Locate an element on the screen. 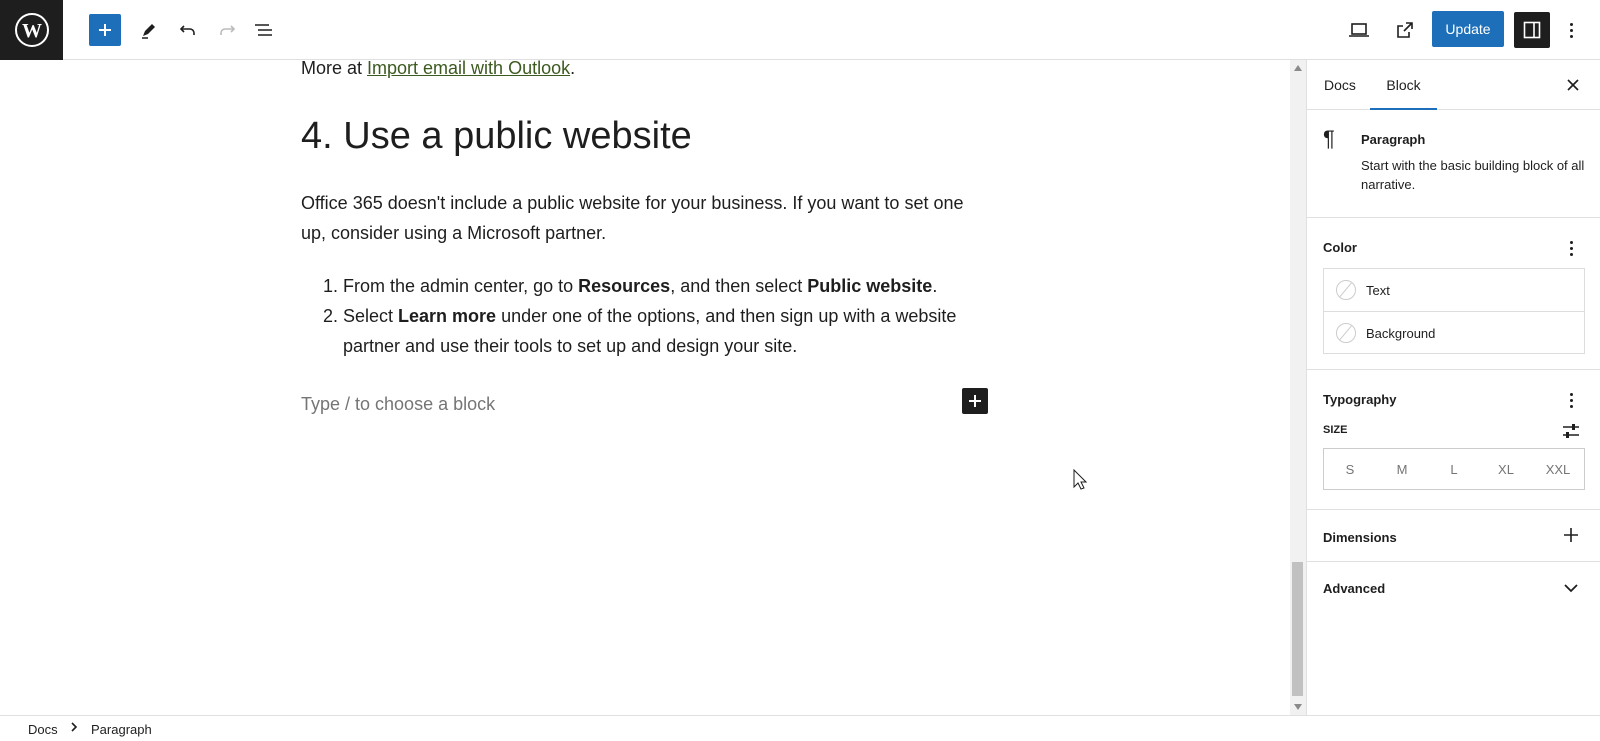  chevron-down-icon is located at coordinates (1571, 590).